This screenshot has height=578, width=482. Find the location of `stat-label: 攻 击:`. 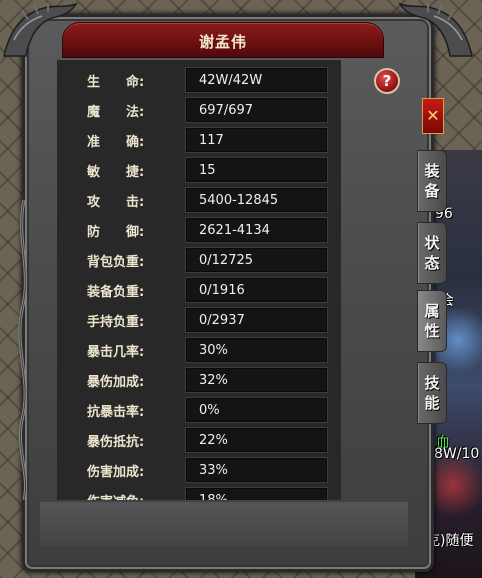

stat-label: 攻 击: is located at coordinates (116, 202).